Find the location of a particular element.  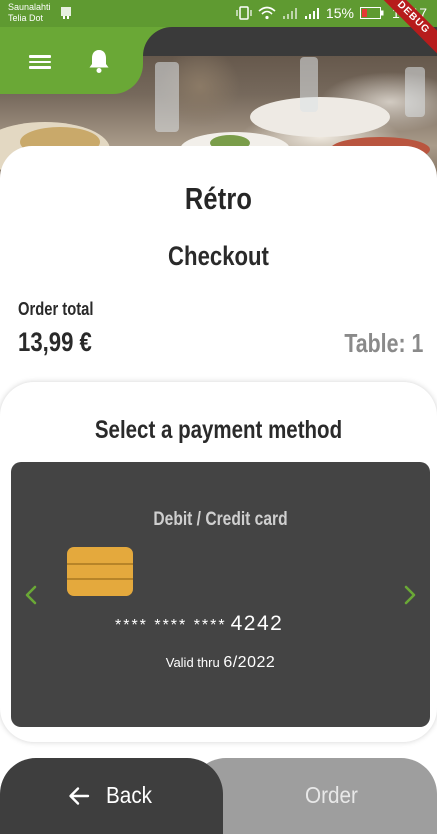

arrow-left-icon is located at coordinates (79, 796).